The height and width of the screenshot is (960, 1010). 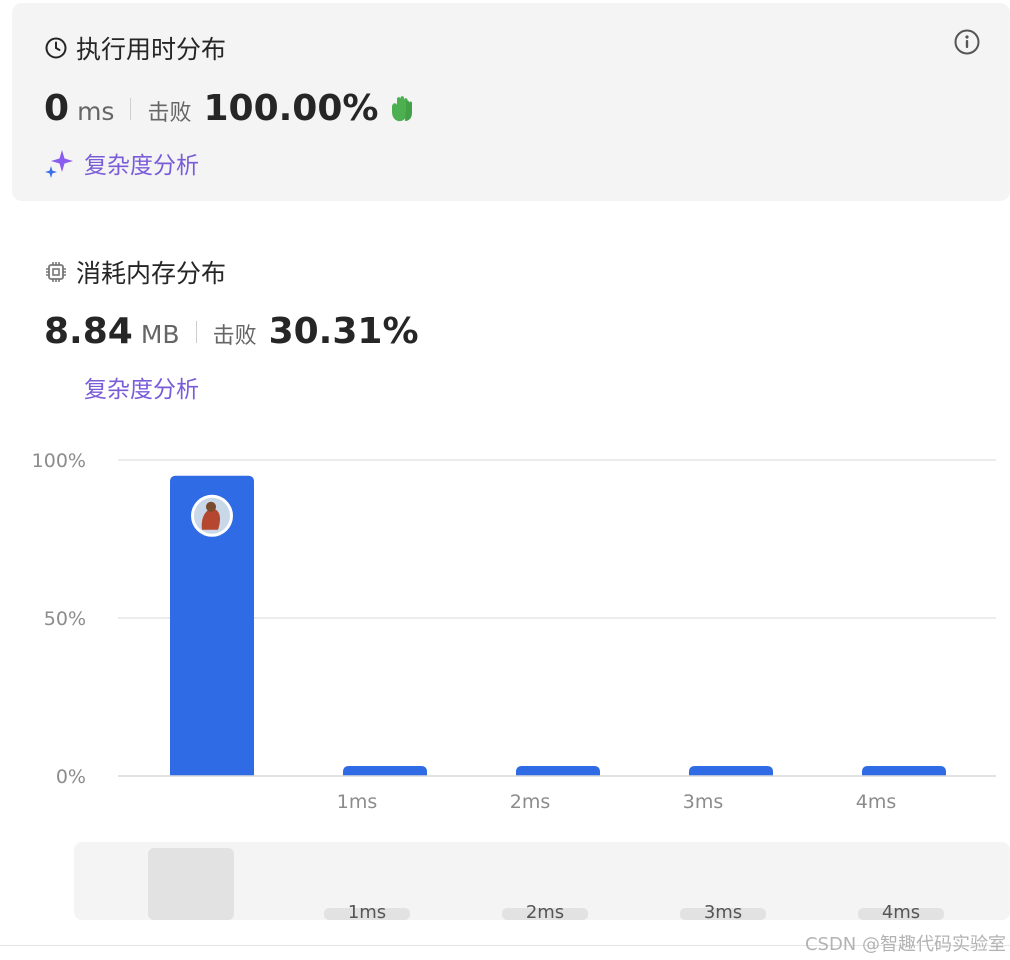 What do you see at coordinates (169, 113) in the screenshot?
I see `runtime-beat-label: 击败` at bounding box center [169, 113].